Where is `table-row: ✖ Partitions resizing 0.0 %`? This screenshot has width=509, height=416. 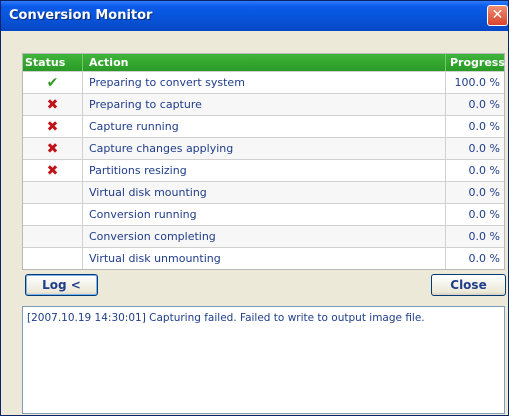
table-row: ✖ Partitions resizing 0.0 % is located at coordinates (263, 170).